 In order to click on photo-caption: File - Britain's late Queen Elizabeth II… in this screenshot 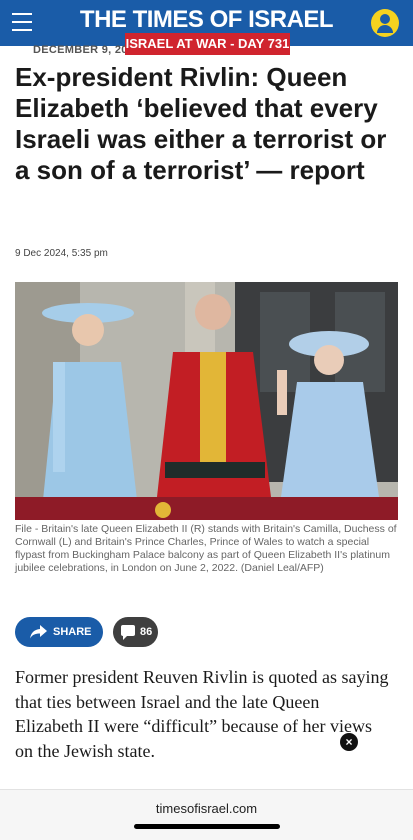, I will do `click(206, 548)`.